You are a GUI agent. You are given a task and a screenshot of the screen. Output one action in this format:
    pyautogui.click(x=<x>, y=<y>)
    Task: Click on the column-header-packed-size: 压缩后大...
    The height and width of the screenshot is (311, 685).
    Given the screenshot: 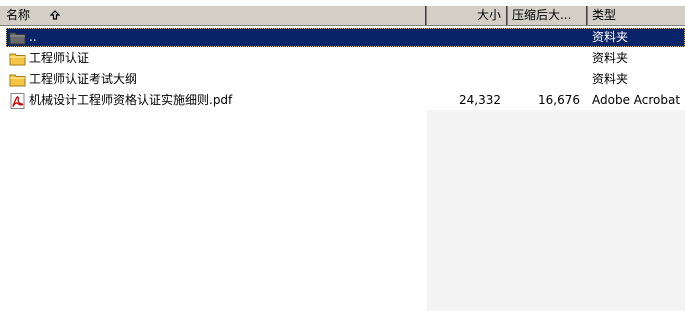 What is the action you would take?
    pyautogui.click(x=548, y=15)
    